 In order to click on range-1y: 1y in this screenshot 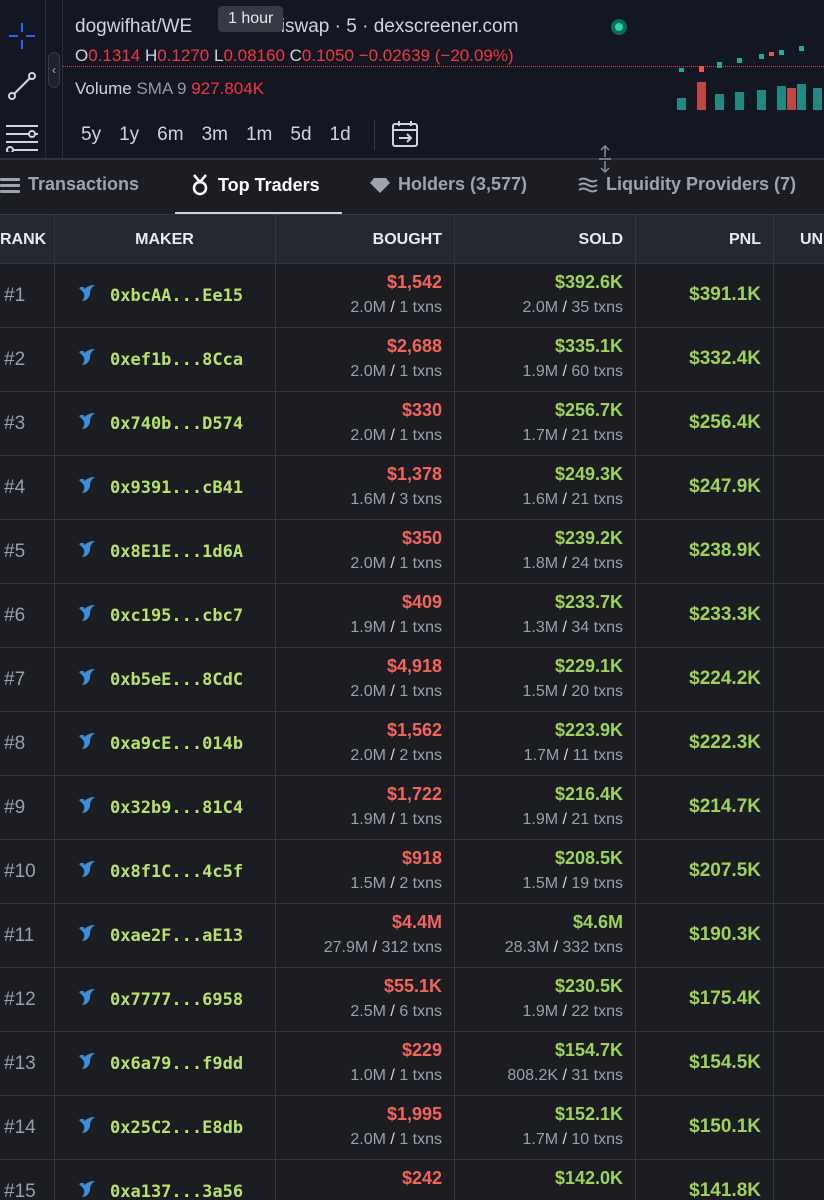, I will do `click(129, 135)`.